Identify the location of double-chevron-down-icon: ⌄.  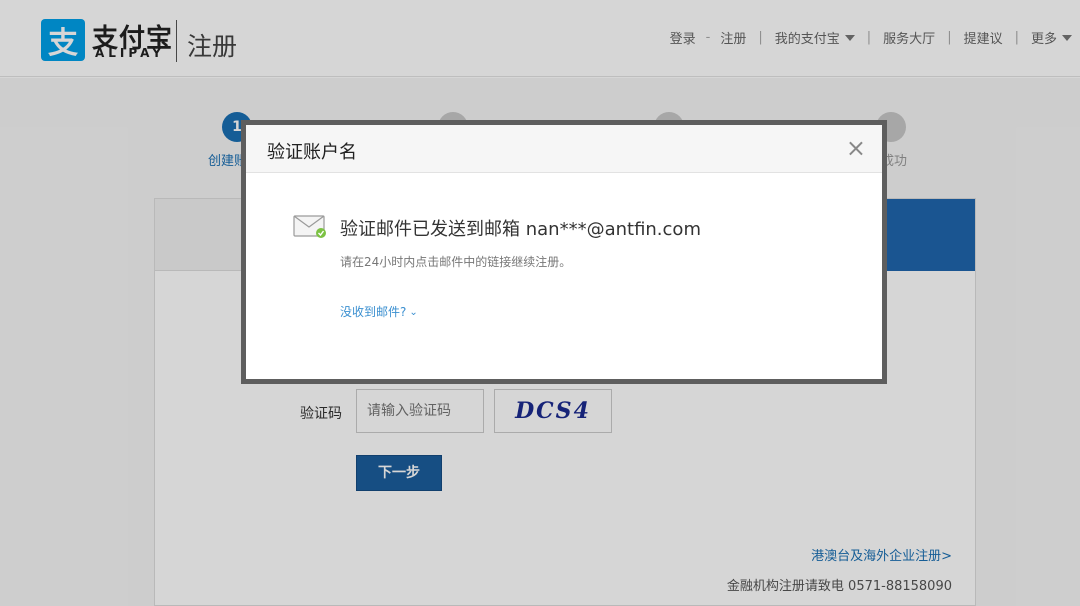
(413, 312).